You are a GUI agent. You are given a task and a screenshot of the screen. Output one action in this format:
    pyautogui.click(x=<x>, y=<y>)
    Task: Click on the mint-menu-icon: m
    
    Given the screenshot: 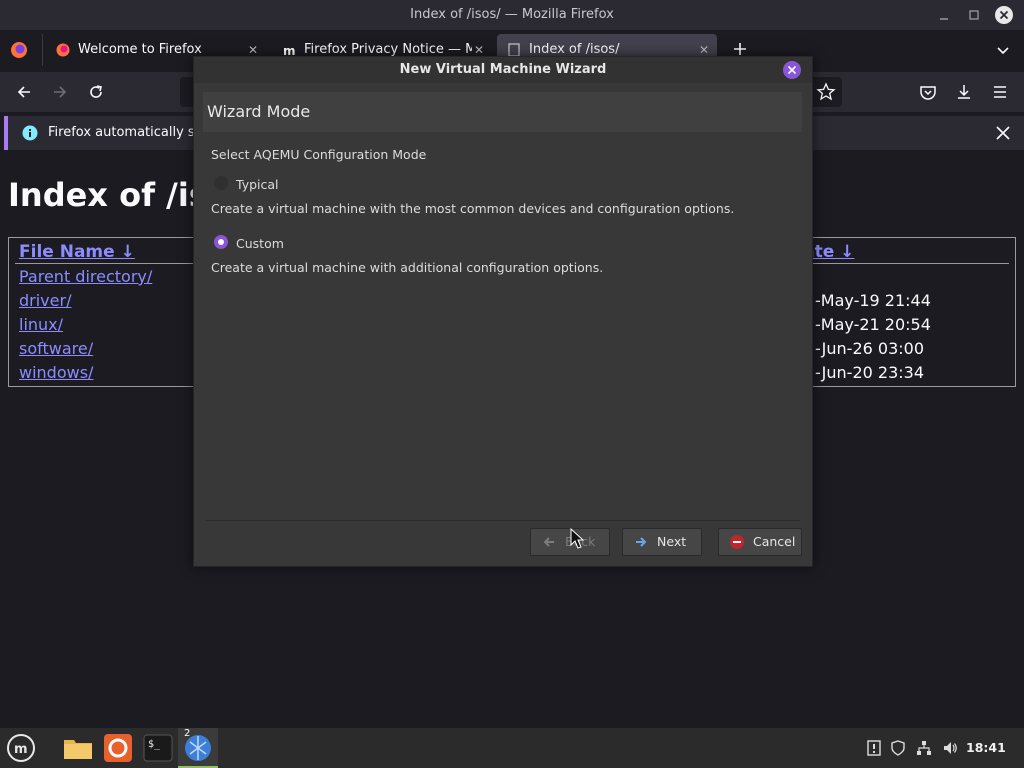 What is the action you would take?
    pyautogui.click(x=21, y=748)
    